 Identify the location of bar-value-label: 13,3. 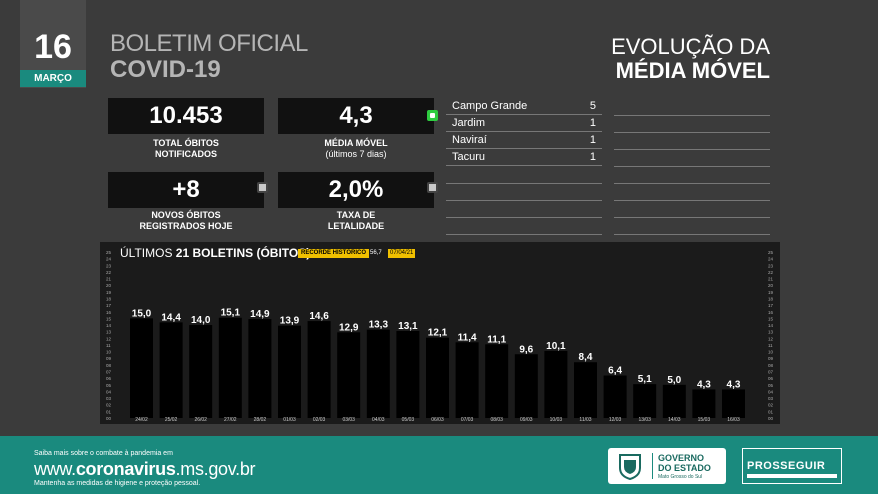
(379, 325).